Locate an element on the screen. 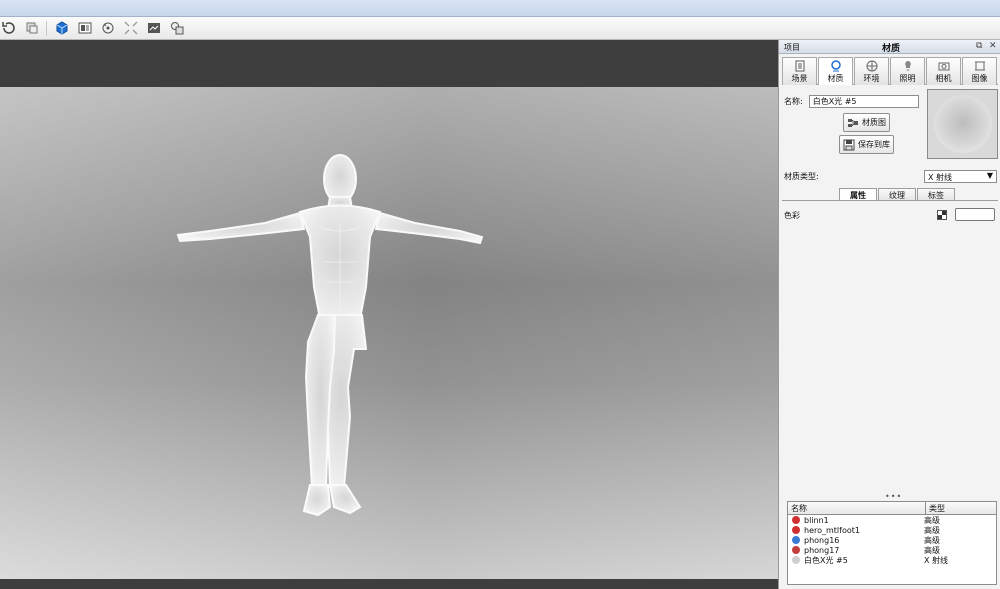 The width and height of the screenshot is (1000, 589). refresh-icon is located at coordinates (8, 28).